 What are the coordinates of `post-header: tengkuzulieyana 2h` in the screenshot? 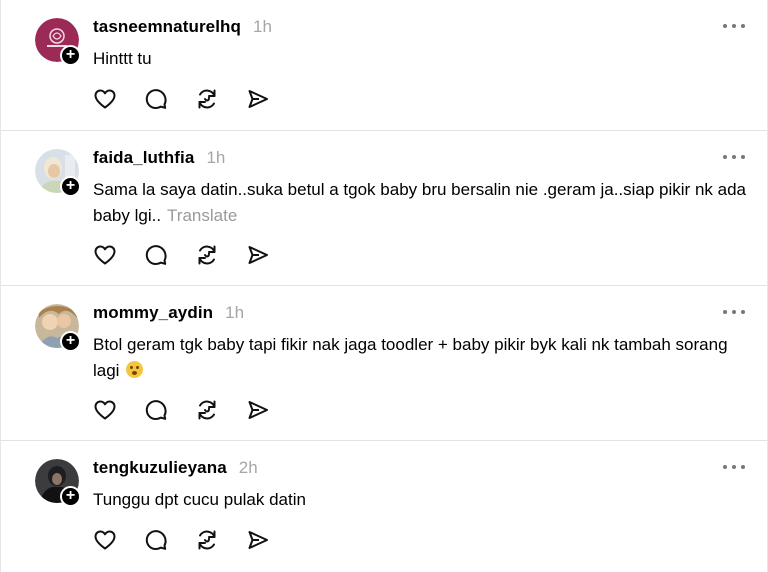 It's located at (175, 470).